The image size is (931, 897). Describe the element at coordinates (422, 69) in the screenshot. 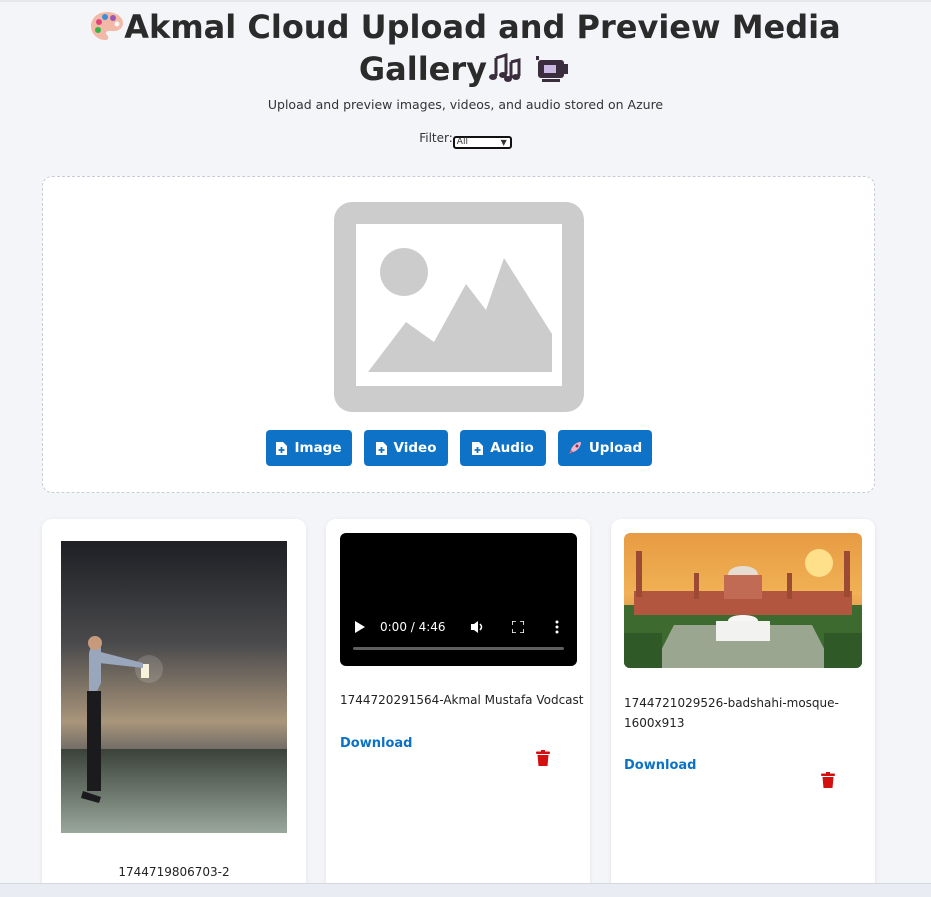

I see `title-line-2: Gallery` at that location.